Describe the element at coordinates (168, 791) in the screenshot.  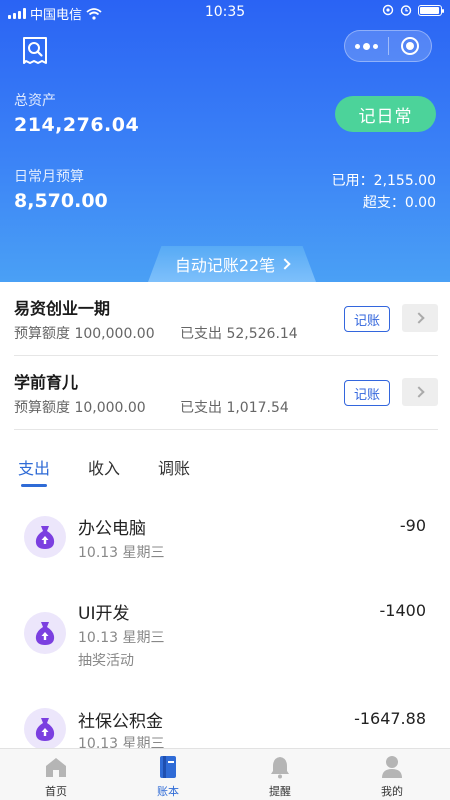
I see `nav-label: 账本` at that location.